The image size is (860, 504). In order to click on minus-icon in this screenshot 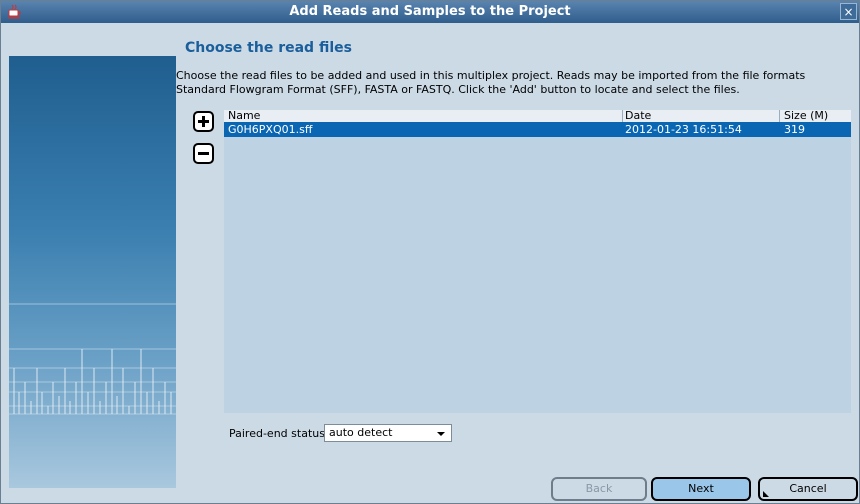, I will do `click(203, 153)`.